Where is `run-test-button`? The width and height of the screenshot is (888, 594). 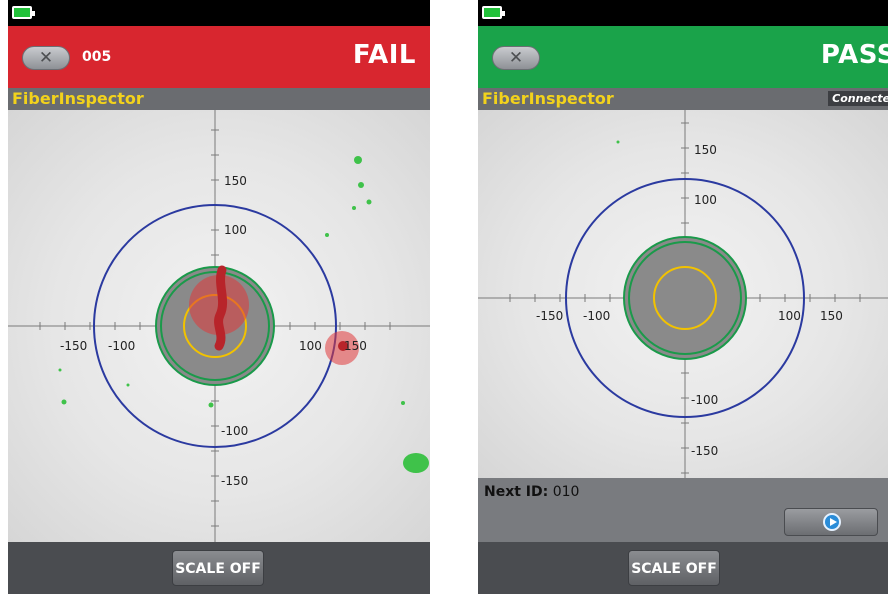
run-test-button is located at coordinates (831, 522).